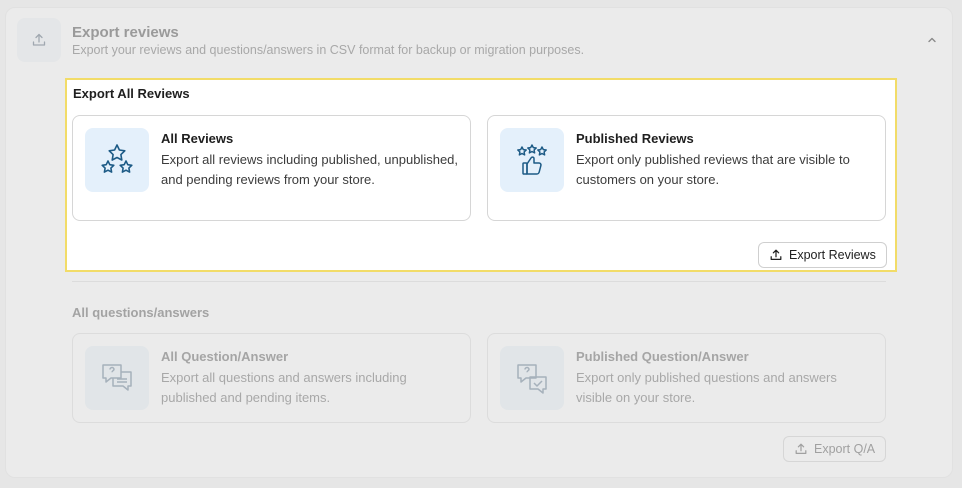 This screenshot has height=488, width=962. What do you see at coordinates (832, 255) in the screenshot?
I see `button-label: Export Reviews` at bounding box center [832, 255].